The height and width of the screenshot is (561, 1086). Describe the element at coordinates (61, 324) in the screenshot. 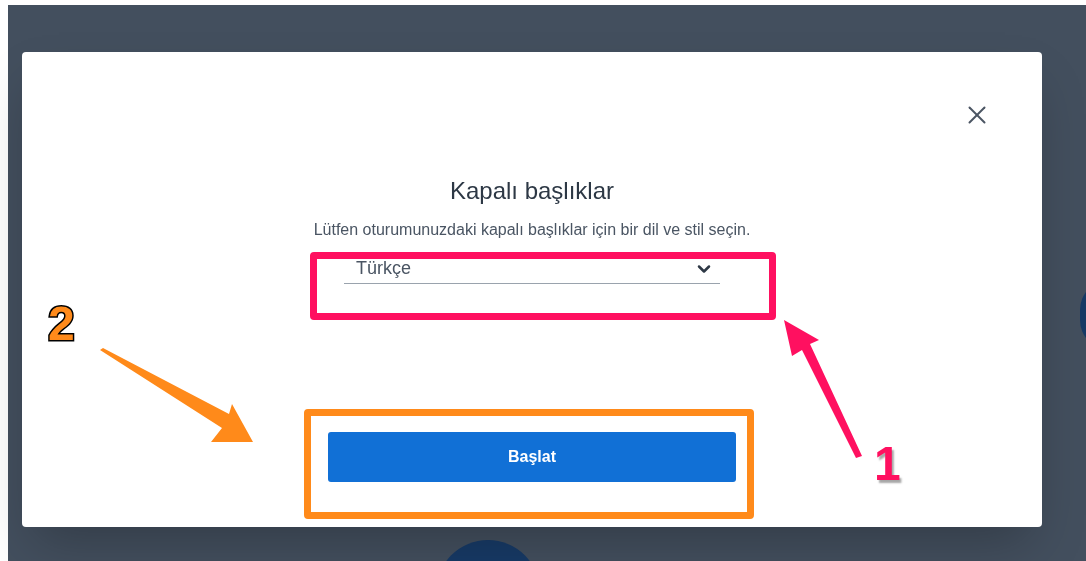

I see `annotation-number: 2` at that location.